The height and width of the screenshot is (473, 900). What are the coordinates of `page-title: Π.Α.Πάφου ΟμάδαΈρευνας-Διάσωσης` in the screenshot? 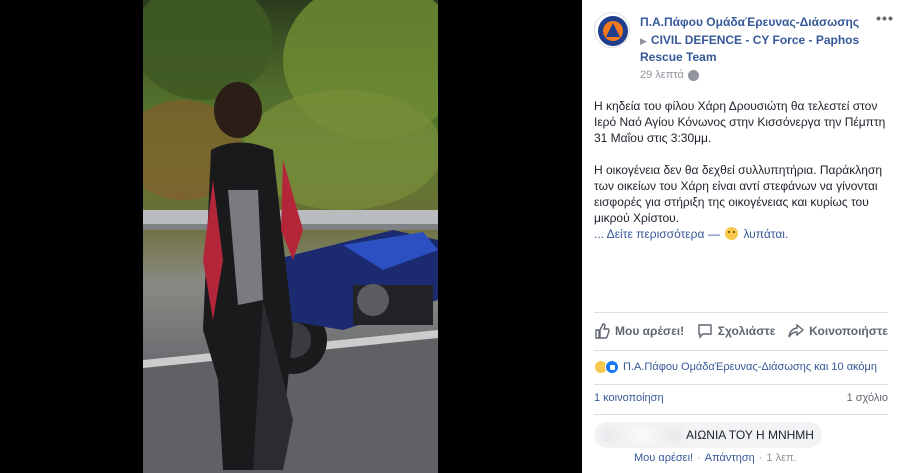 It's located at (756, 22).